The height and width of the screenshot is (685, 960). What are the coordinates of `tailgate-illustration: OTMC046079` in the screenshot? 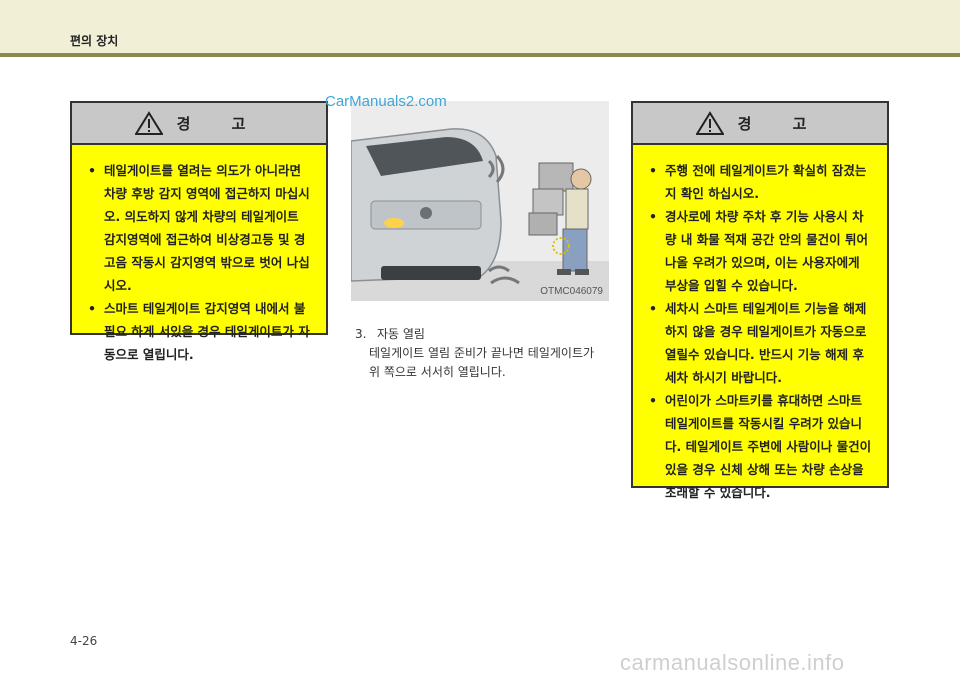 It's located at (480, 201).